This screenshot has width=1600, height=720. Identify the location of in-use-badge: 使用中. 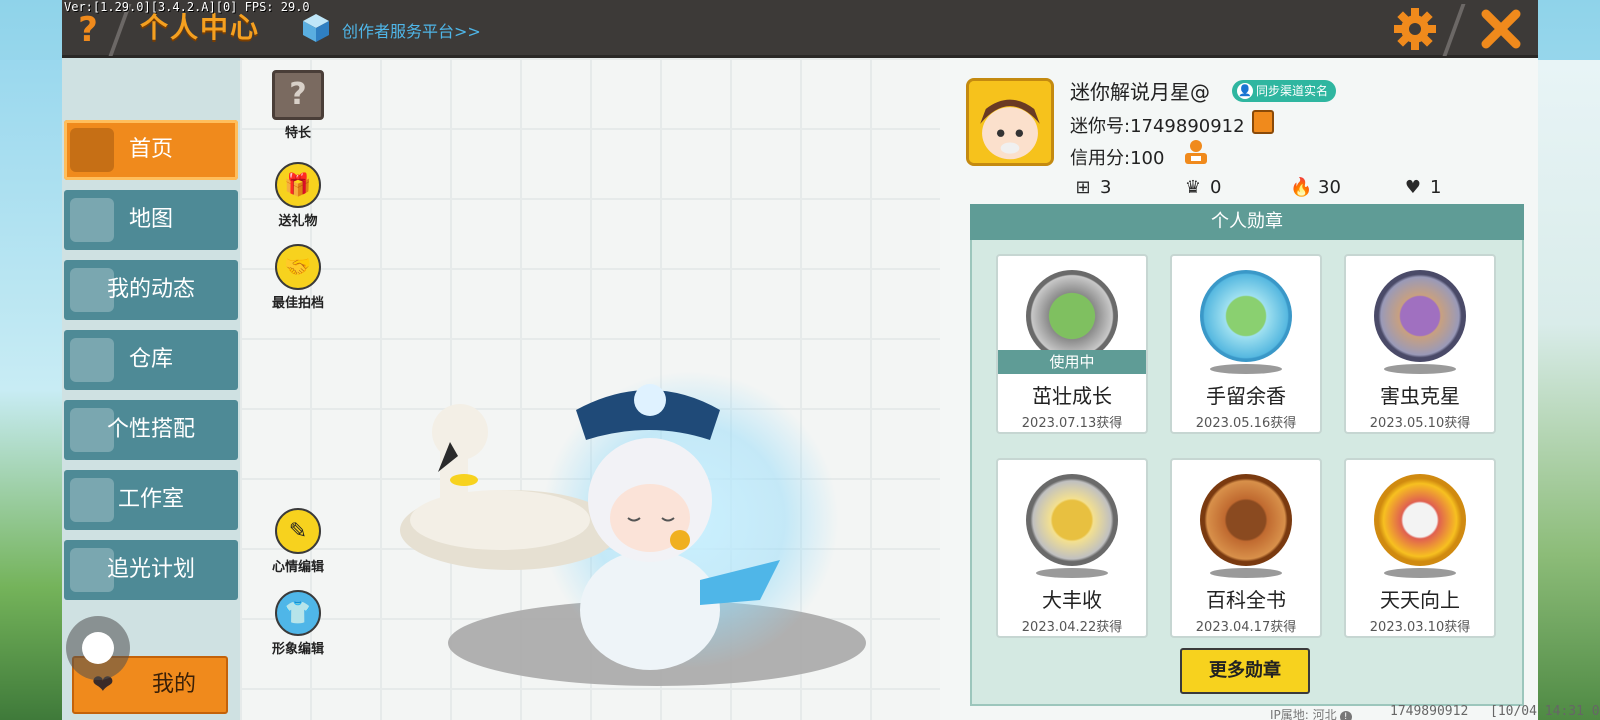
(1072, 362).